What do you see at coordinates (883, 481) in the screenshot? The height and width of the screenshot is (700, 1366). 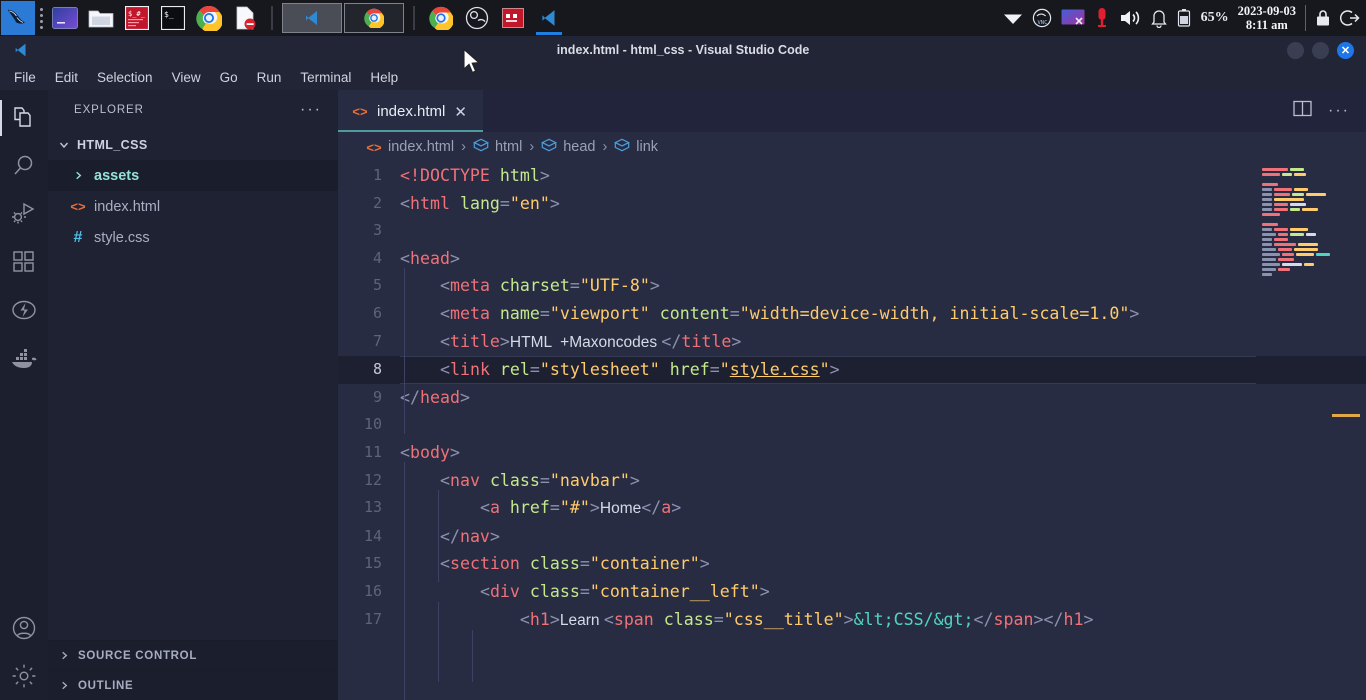 I see `code-text: <nav class="navbar">` at bounding box center [883, 481].